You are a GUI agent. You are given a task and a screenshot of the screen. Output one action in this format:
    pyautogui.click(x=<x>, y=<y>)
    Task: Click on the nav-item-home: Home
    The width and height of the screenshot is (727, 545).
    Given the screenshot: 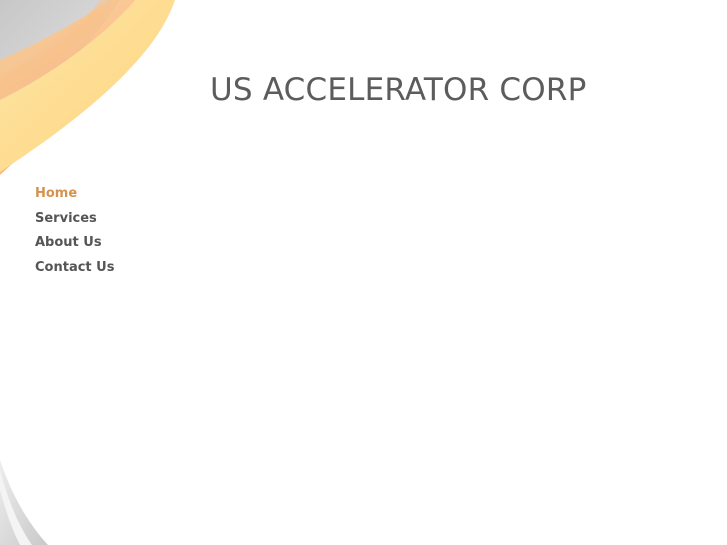 What is the action you would take?
    pyautogui.click(x=74, y=196)
    